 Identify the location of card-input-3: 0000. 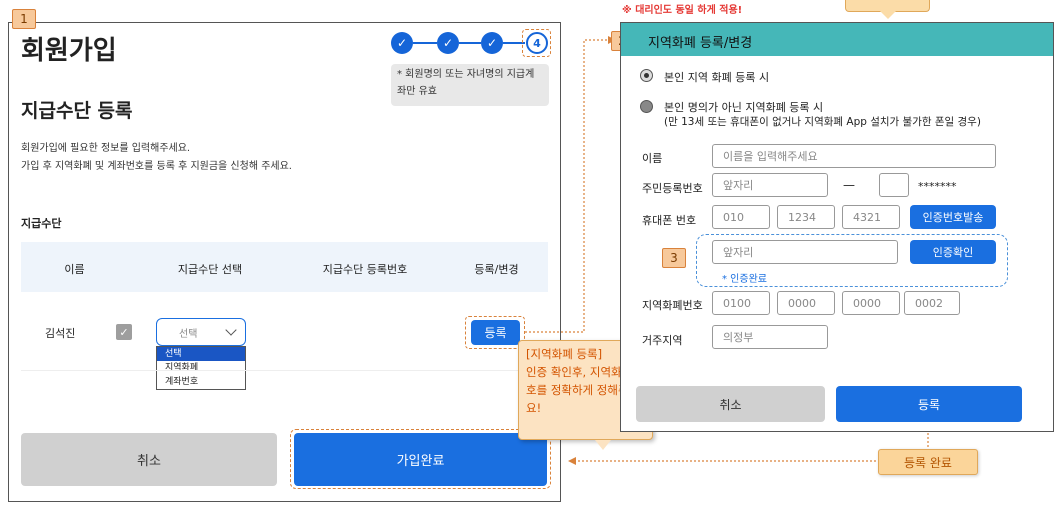
(871, 303).